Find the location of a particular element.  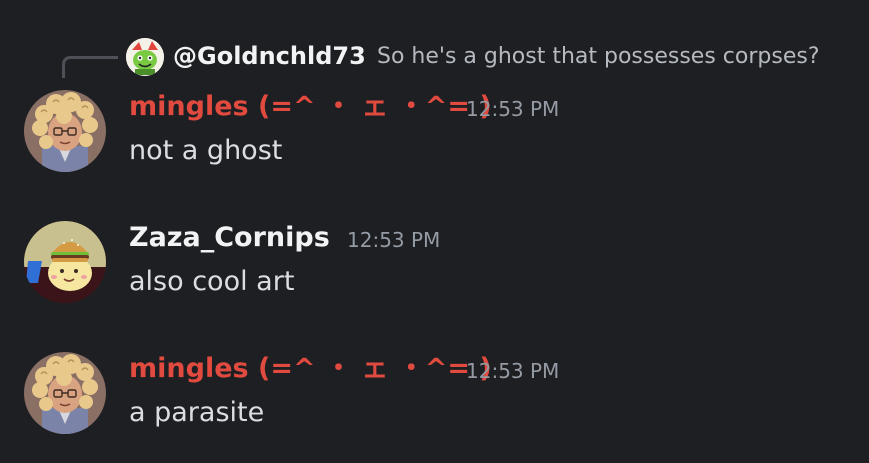

message-content: not a ghost is located at coordinates (206, 150).